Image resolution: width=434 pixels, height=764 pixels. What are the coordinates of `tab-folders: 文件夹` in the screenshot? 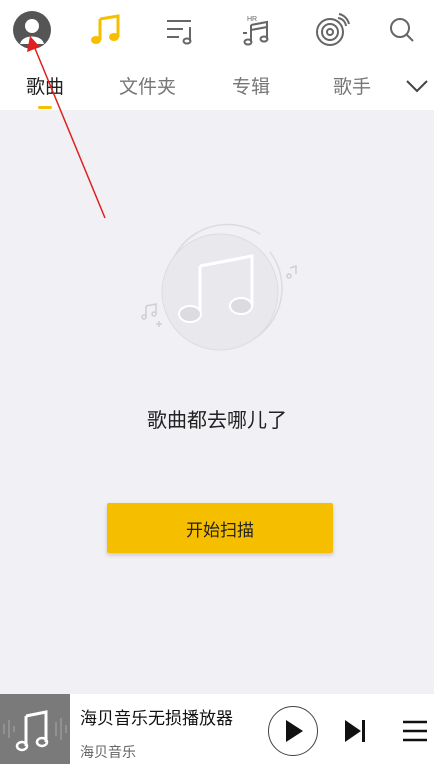 It's located at (147, 85).